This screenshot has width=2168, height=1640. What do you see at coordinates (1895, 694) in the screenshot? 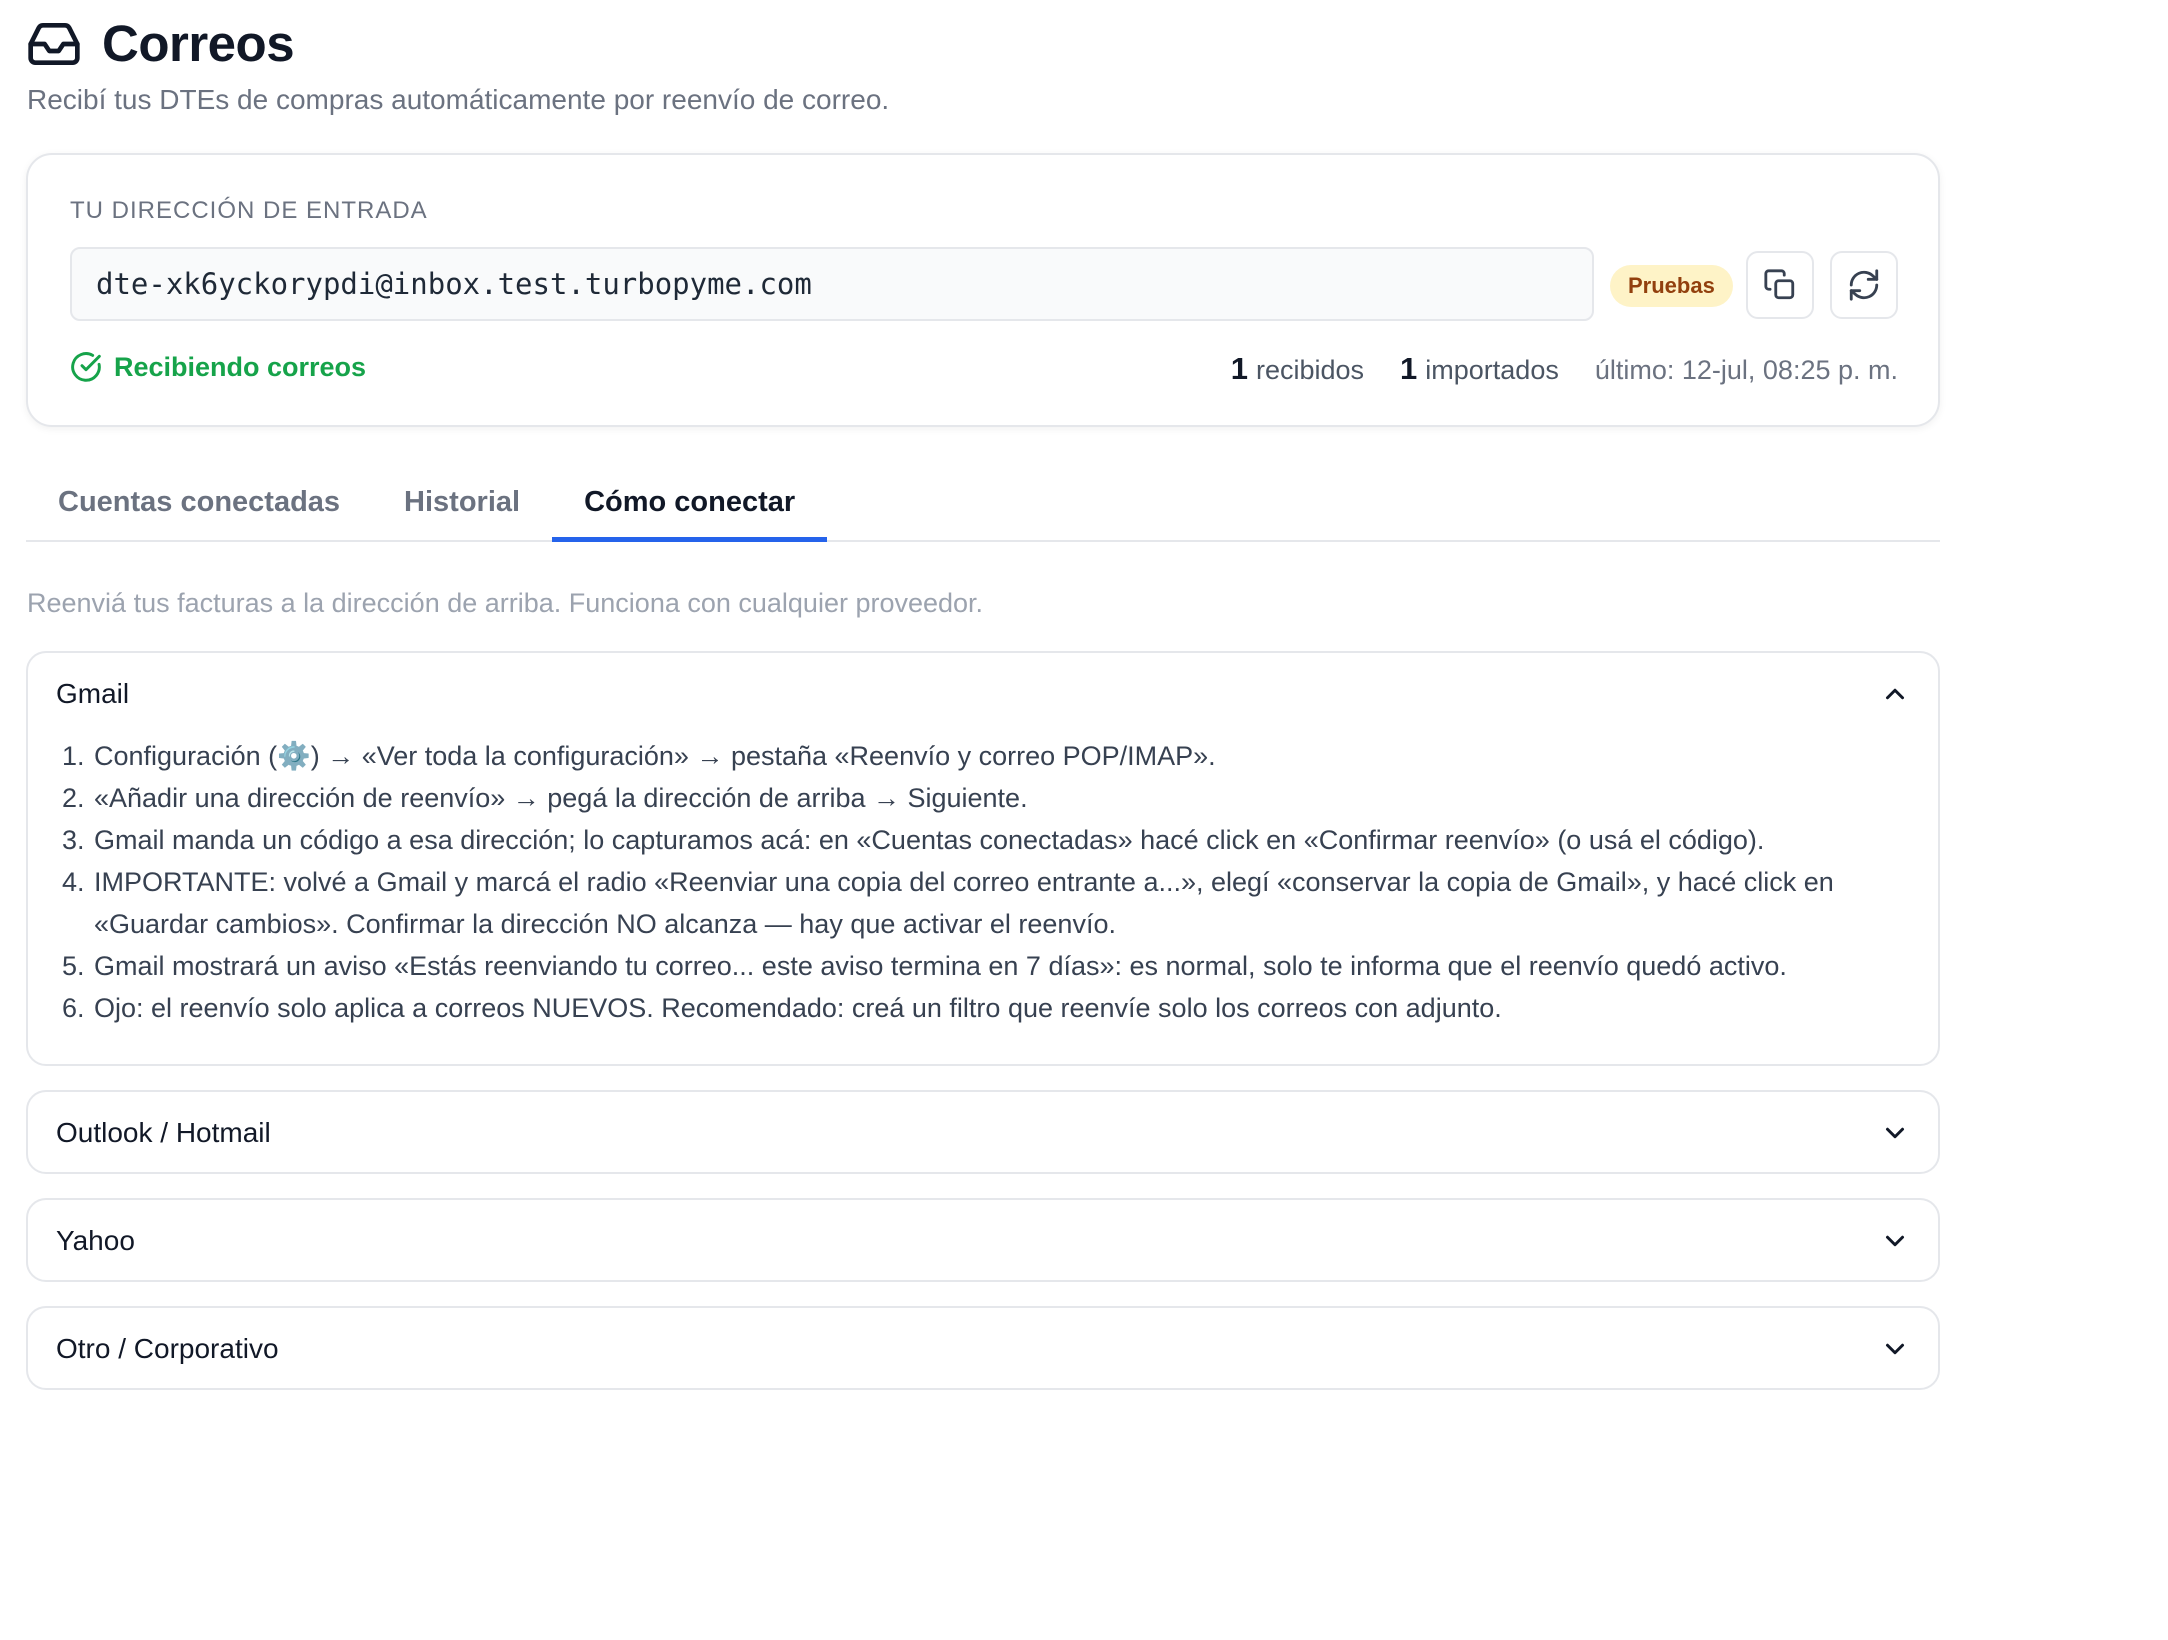
I see `chevron-up-icon` at bounding box center [1895, 694].